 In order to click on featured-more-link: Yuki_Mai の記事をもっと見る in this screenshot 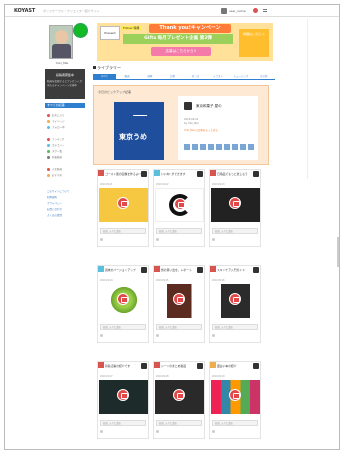, I will do `click(201, 130)`.